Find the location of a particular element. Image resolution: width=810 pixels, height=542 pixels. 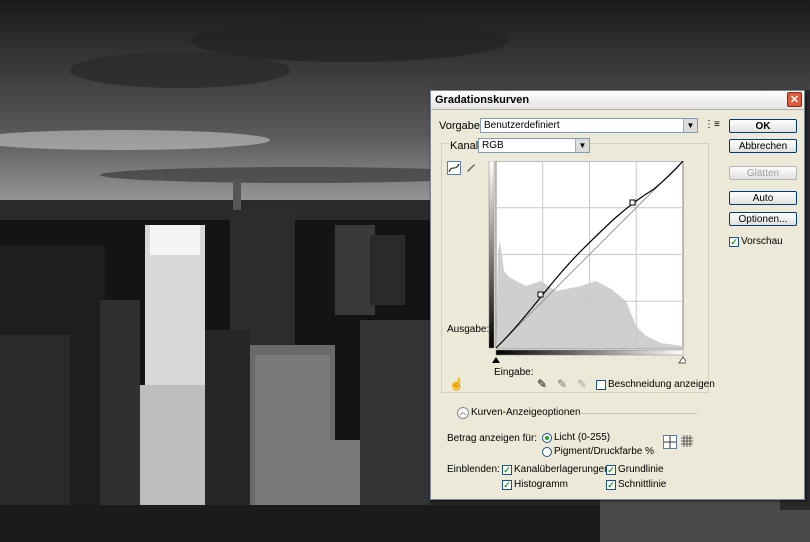

gray-eyedropper-icon: ✎ is located at coordinates (562, 384).